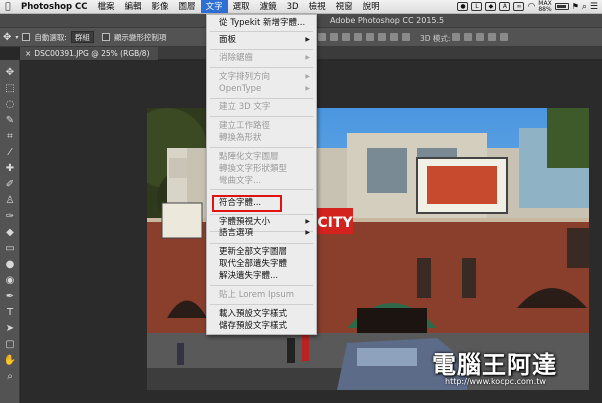 The image size is (602, 403). I want to click on menu-layer: 圖層, so click(187, 6).